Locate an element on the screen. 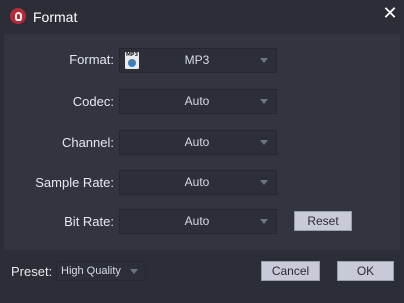 The height and width of the screenshot is (303, 404). format-value: MP3 is located at coordinates (197, 60).